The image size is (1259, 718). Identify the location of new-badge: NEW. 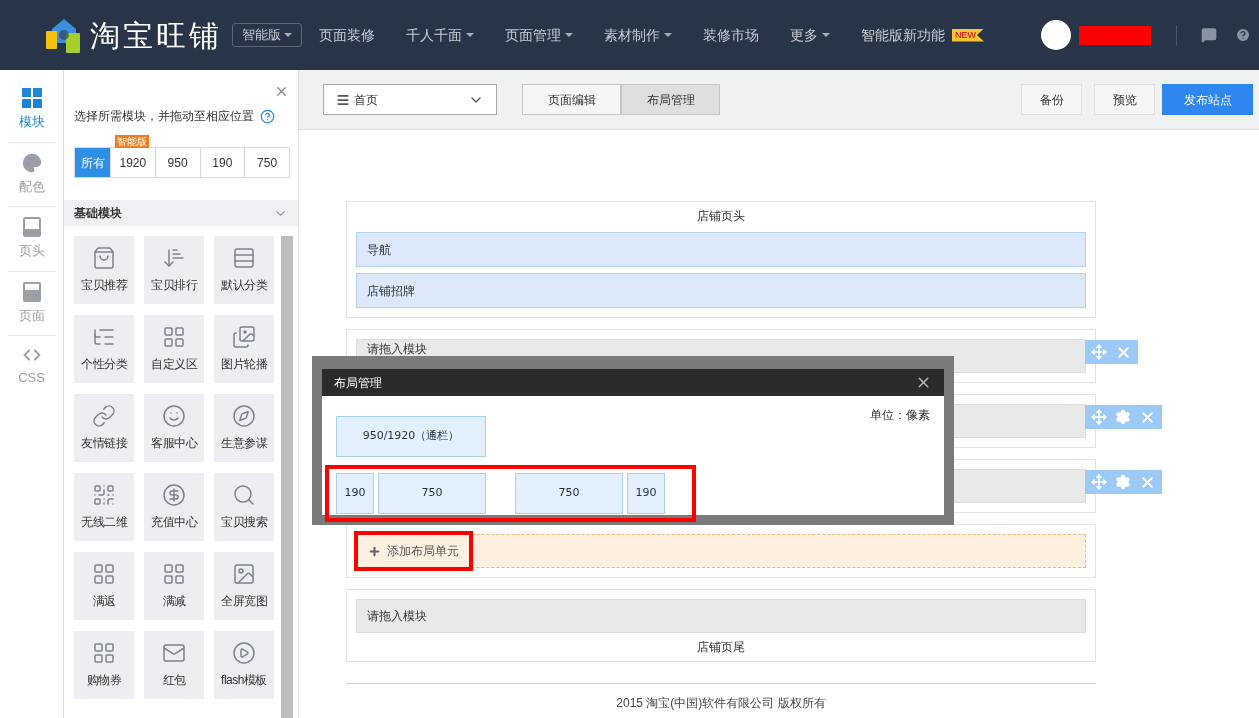
(968, 35).